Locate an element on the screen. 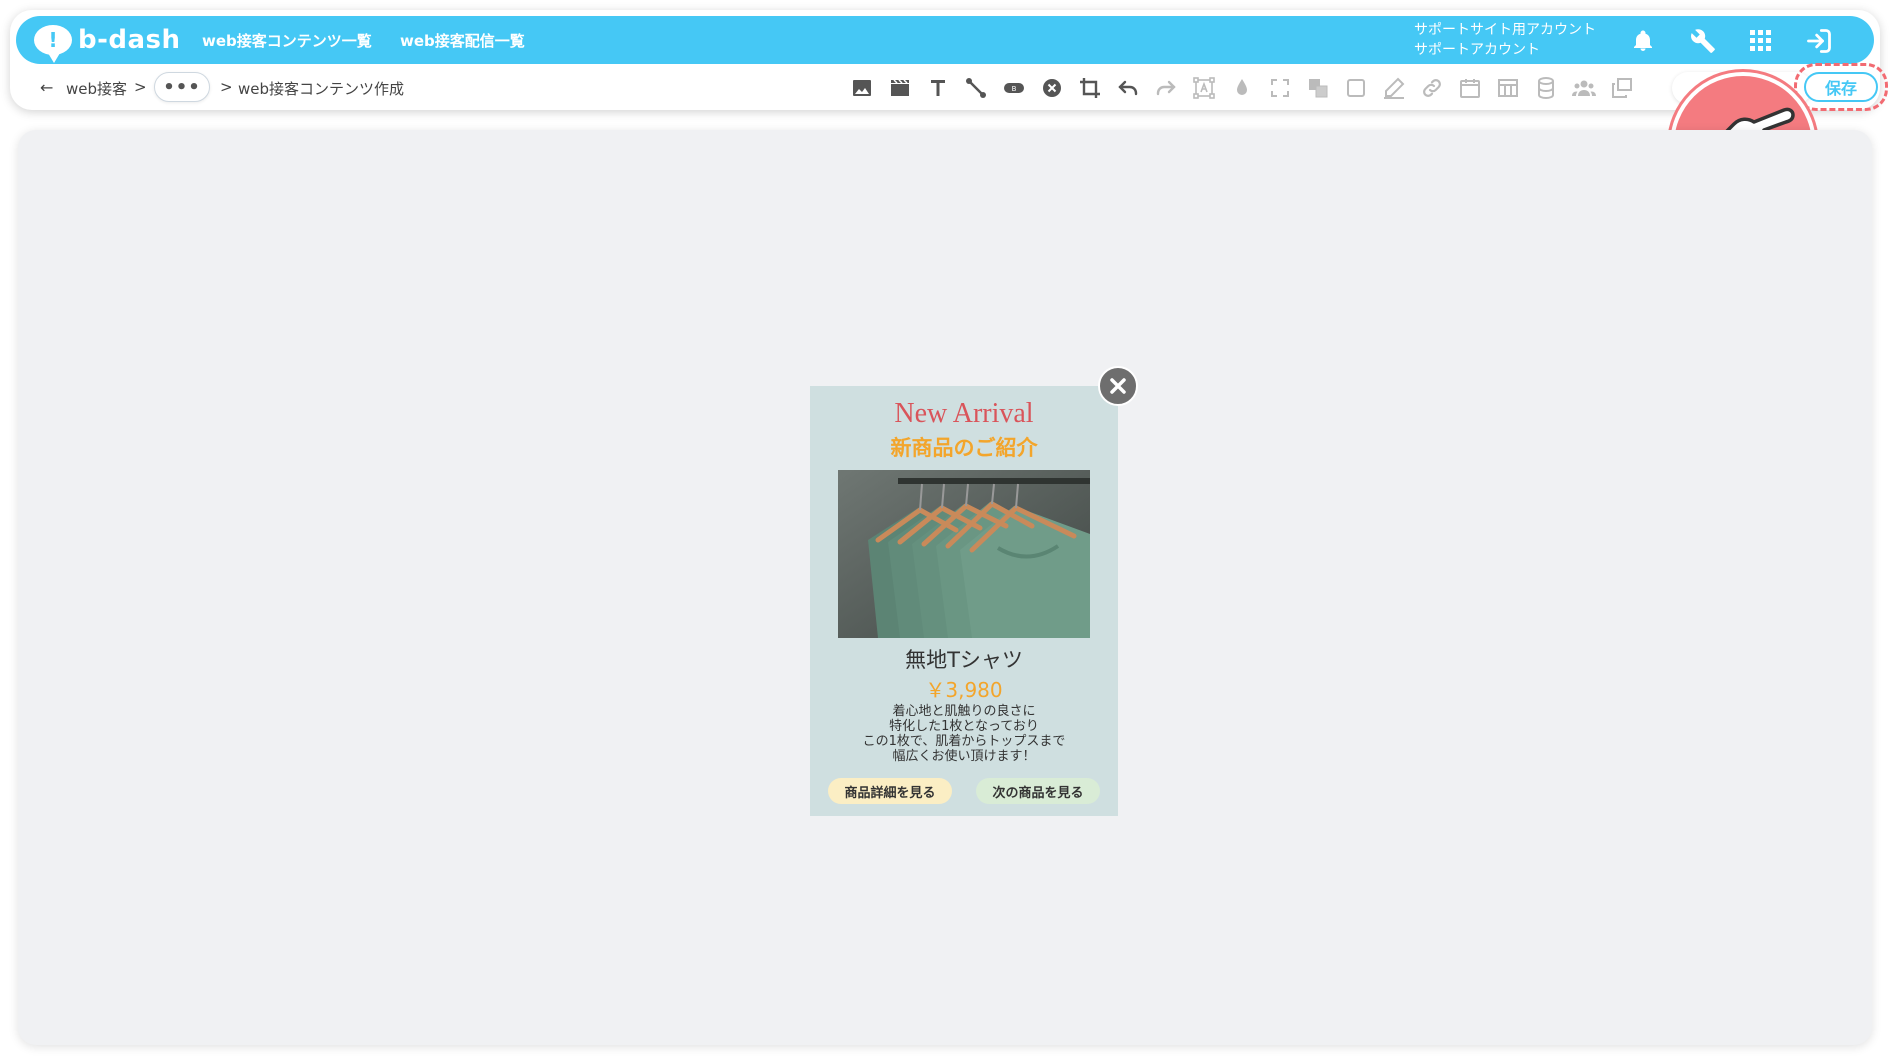  account-info: サポートサイト用アカウント サポートアカウント is located at coordinates (1505, 40).